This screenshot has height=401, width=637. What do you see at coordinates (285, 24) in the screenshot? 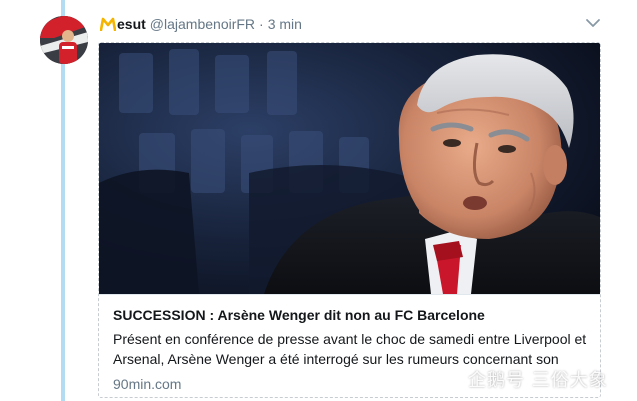
I see `tweet-timestamp: 3 min` at bounding box center [285, 24].